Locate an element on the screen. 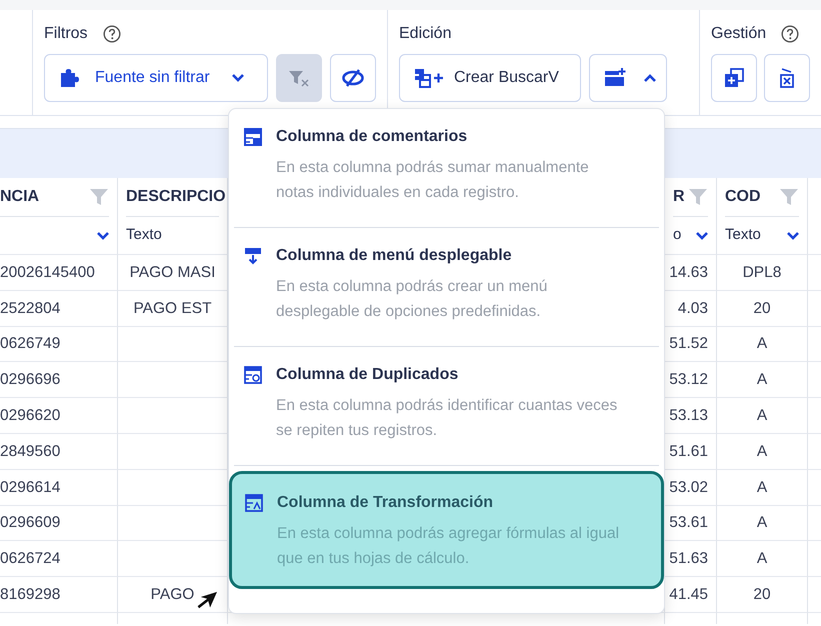 Image resolution: width=821 pixels, height=626 pixels. table-cell-text: 0626724 is located at coordinates (30, 559).